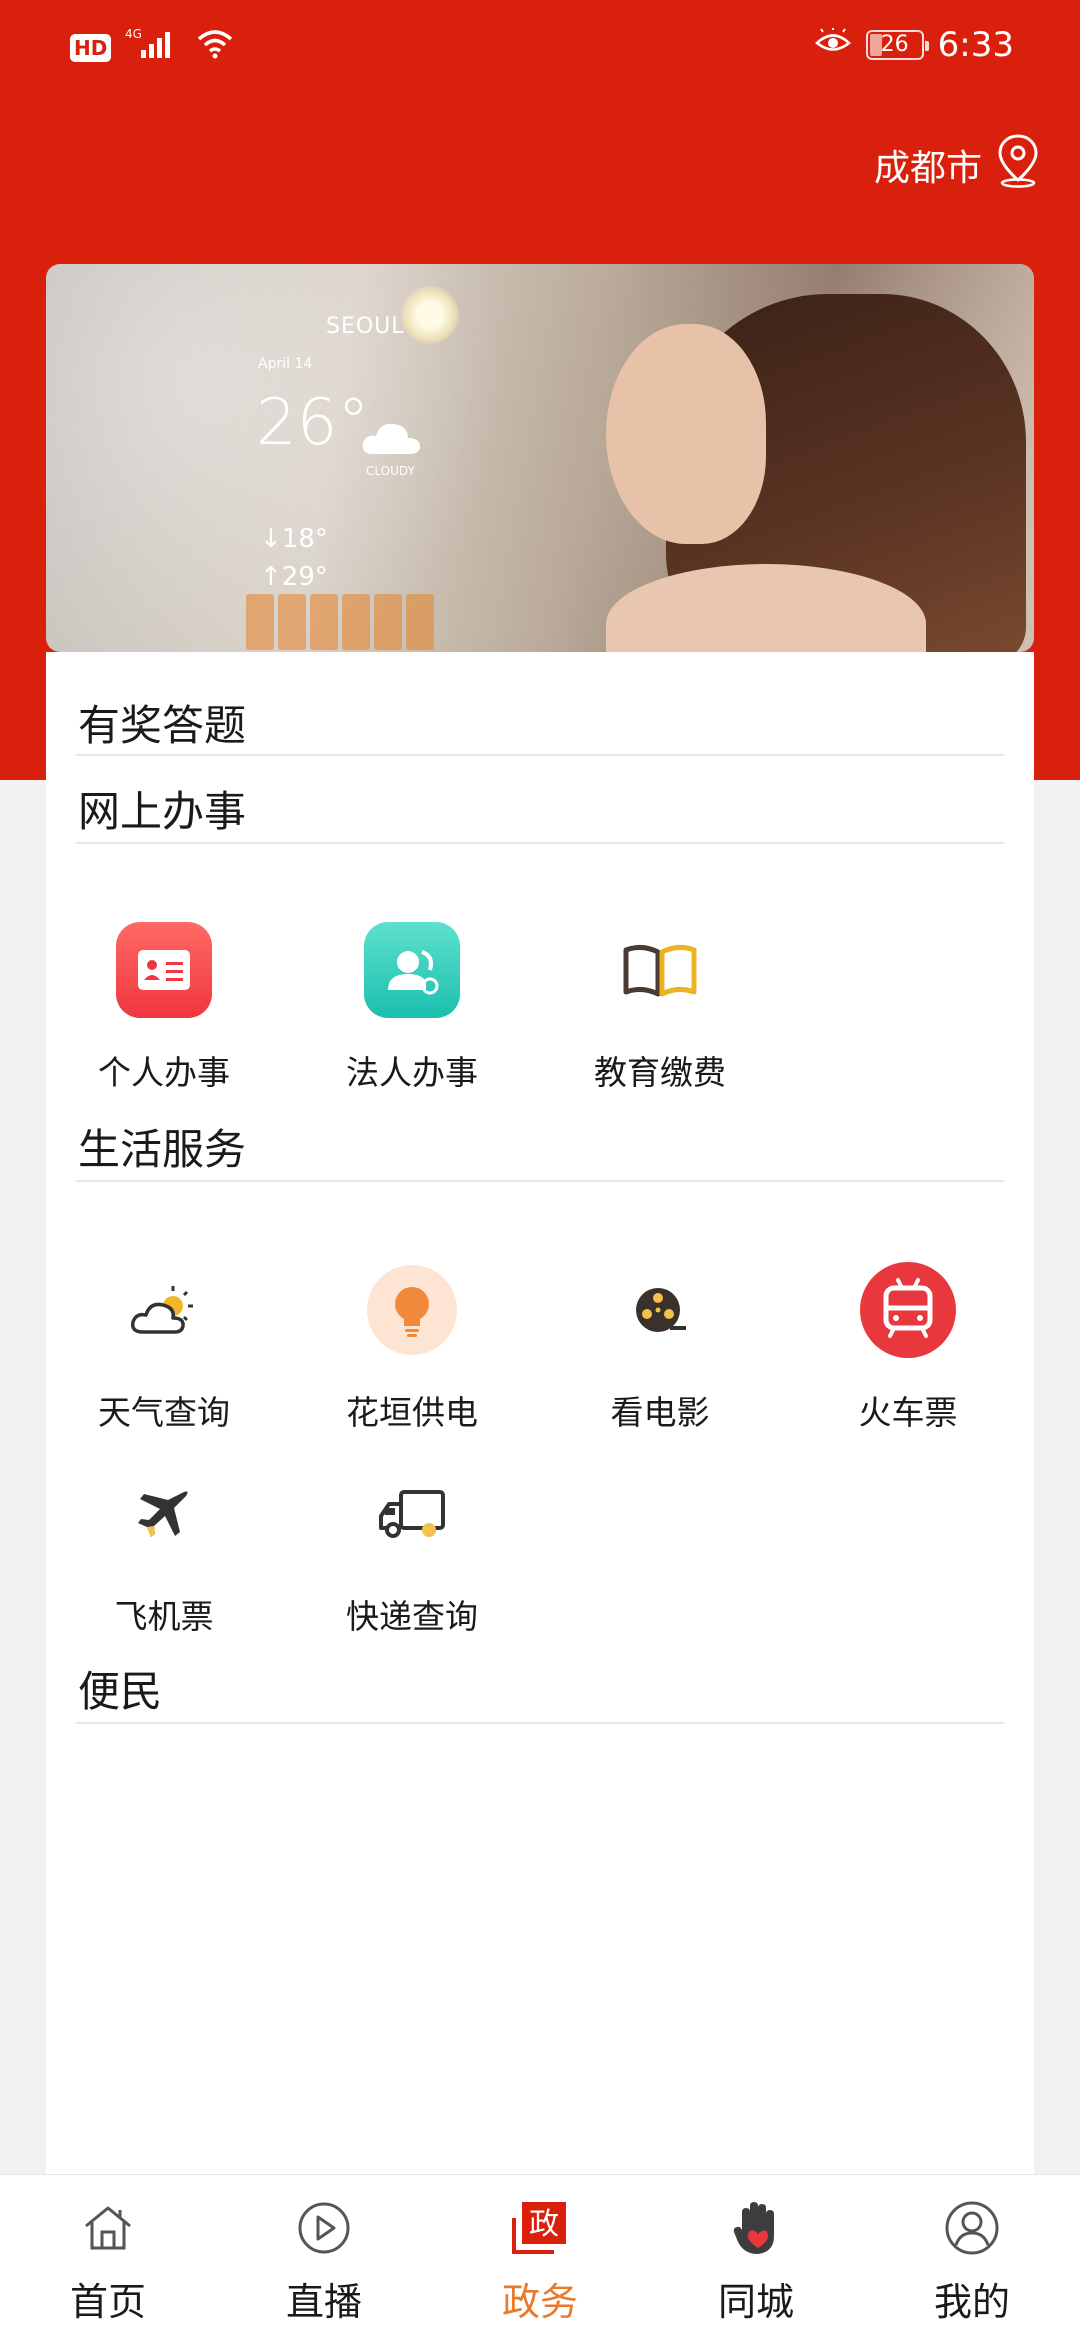  I want to click on profile-icon, so click(972, 2228).